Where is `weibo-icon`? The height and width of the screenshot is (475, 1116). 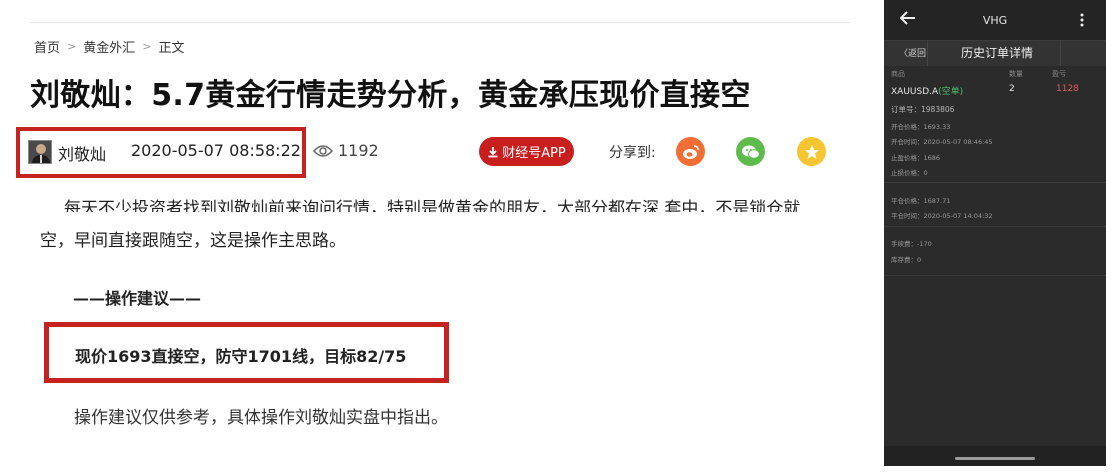
weibo-icon is located at coordinates (690, 151).